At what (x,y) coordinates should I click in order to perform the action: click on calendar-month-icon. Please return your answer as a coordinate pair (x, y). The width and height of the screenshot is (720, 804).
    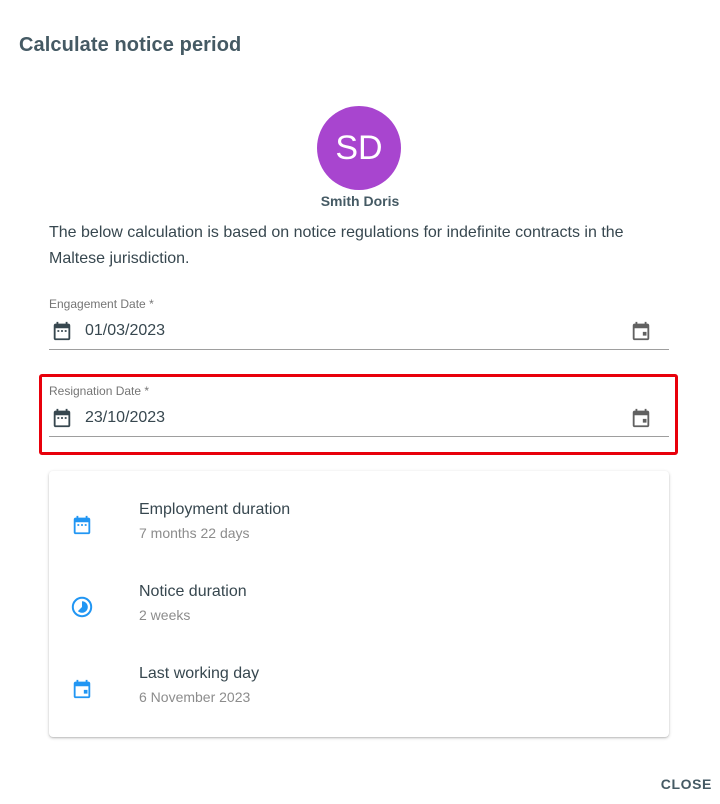
    Looking at the image, I should click on (82, 525).